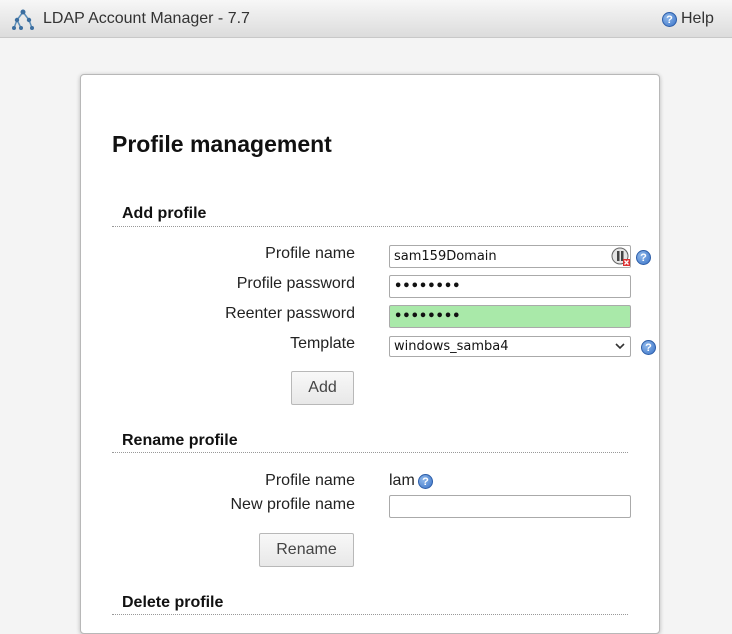  What do you see at coordinates (23, 19) in the screenshot?
I see `ldap-tree-icon` at bounding box center [23, 19].